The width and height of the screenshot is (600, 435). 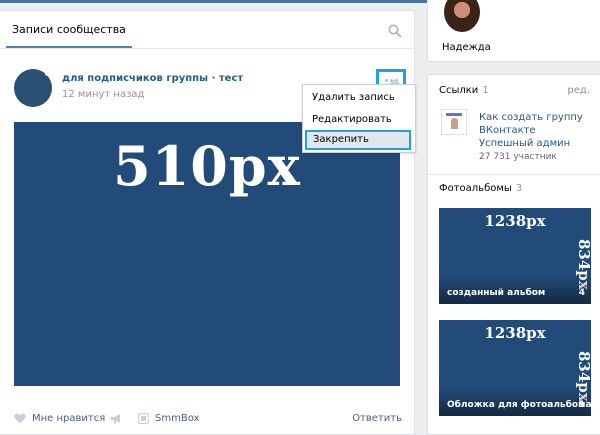 I want to click on avatar-indicator, so click(x=47, y=73).